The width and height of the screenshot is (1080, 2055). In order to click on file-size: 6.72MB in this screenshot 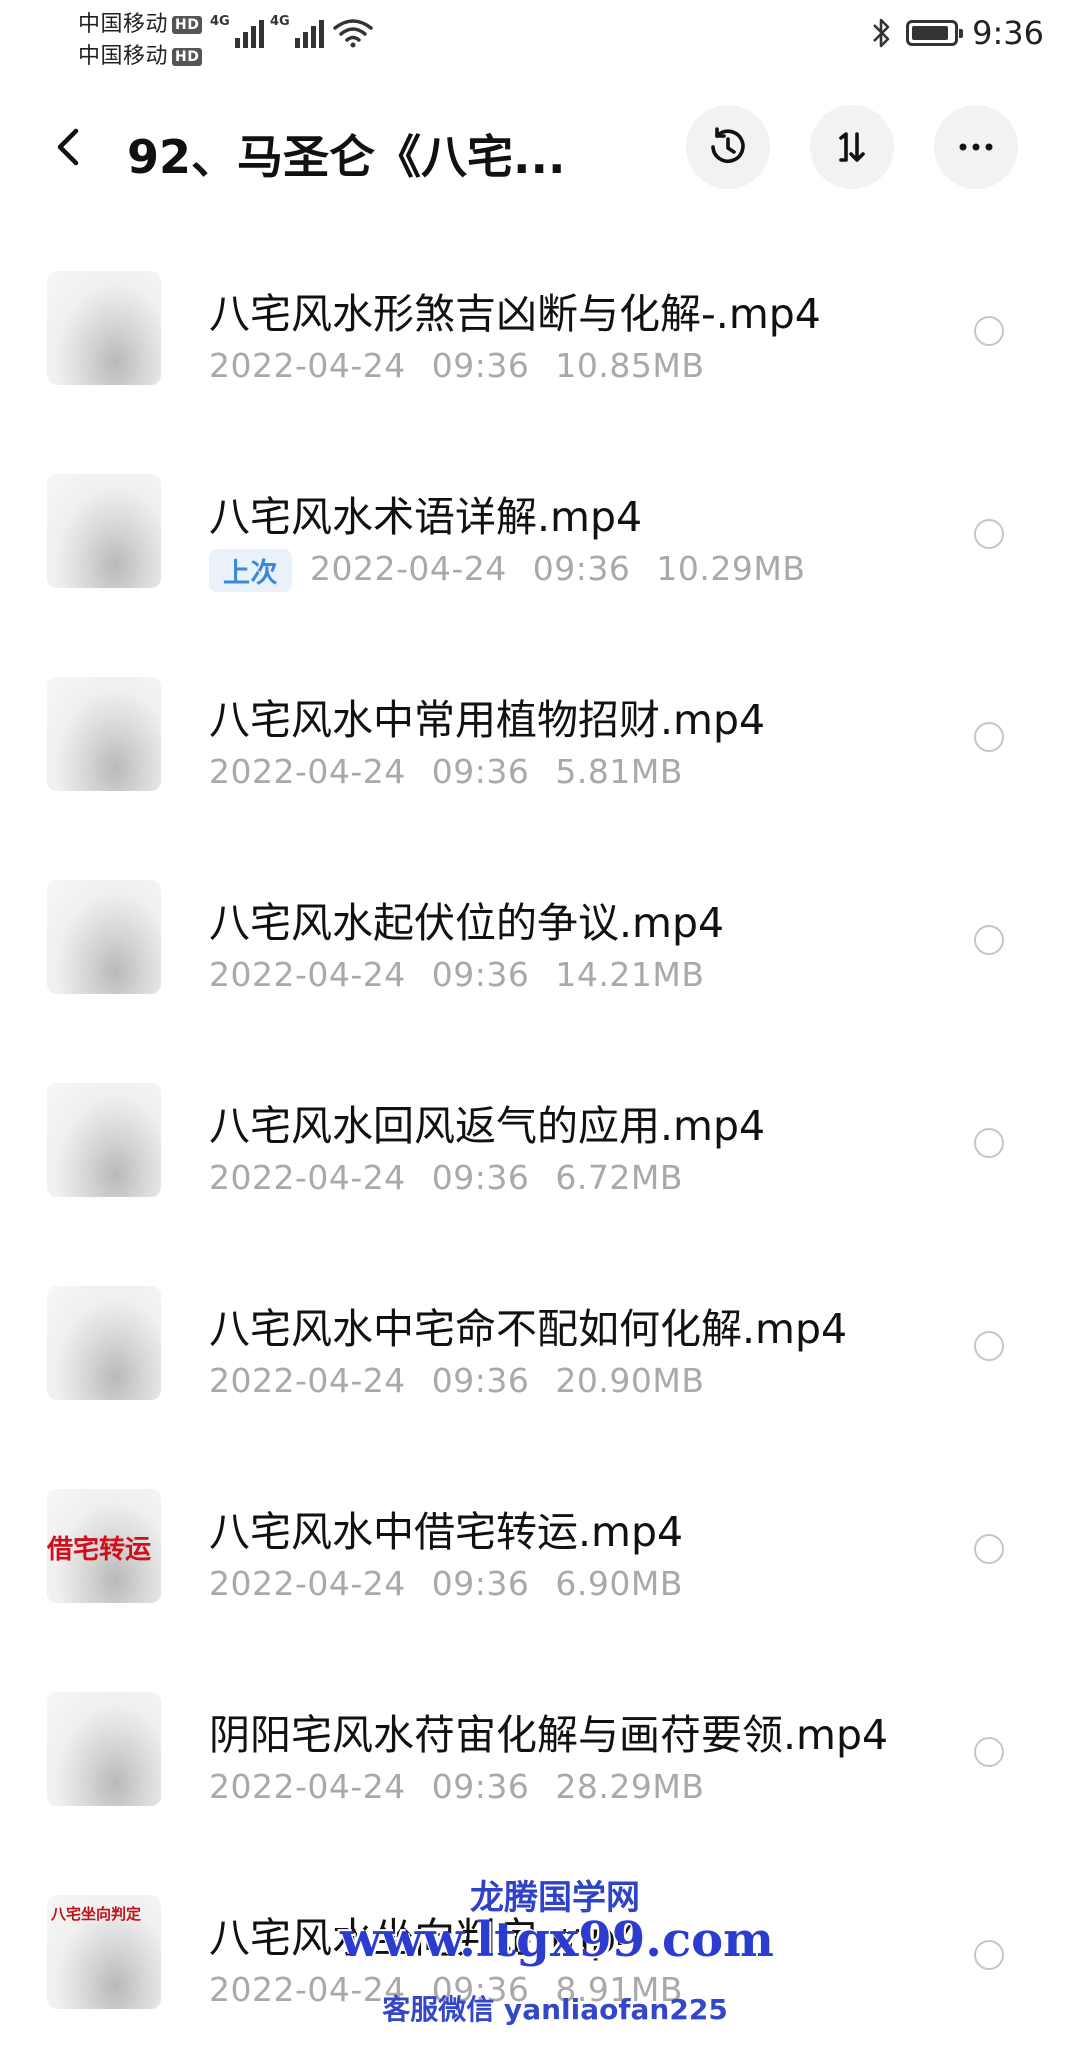, I will do `click(619, 1177)`.